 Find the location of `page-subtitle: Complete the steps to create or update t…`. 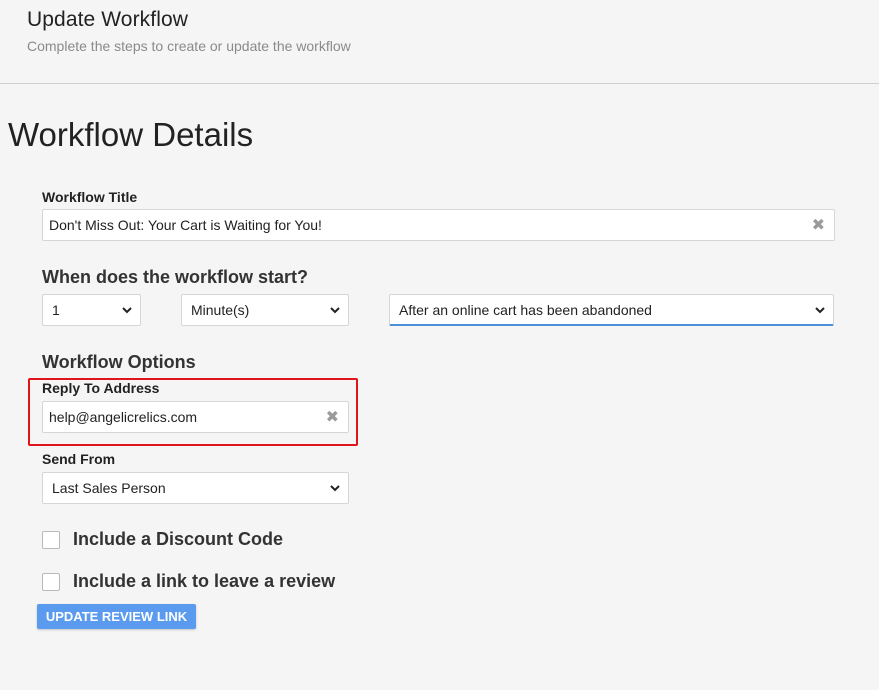

page-subtitle: Complete the steps to create or update t… is located at coordinates (189, 46).